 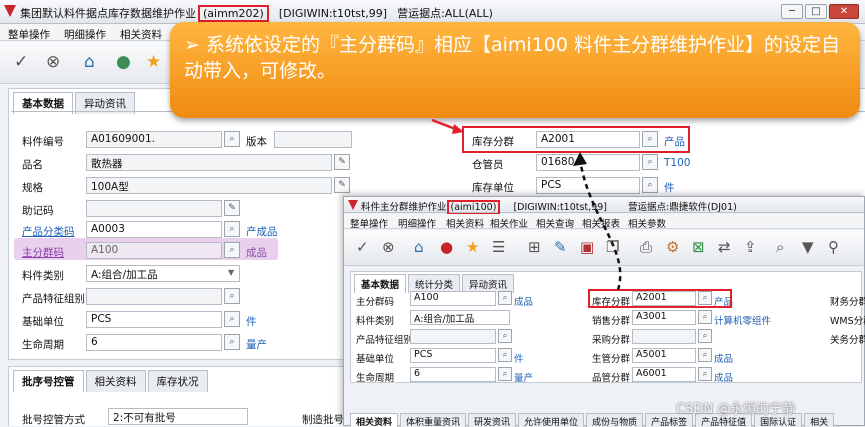 What do you see at coordinates (154, 229) in the screenshot?
I see `category-field: A0003` at bounding box center [154, 229].